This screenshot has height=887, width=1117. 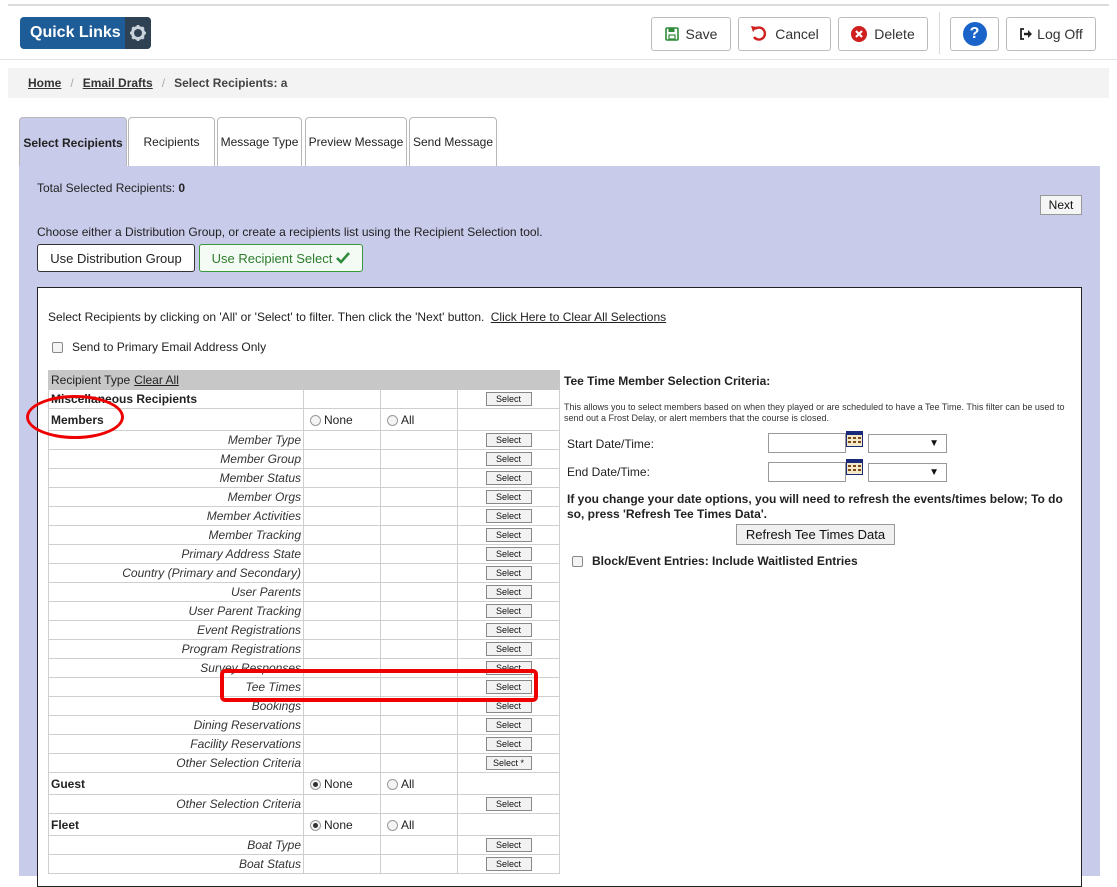 What do you see at coordinates (1026, 34) in the screenshot?
I see `sign-out-icon` at bounding box center [1026, 34].